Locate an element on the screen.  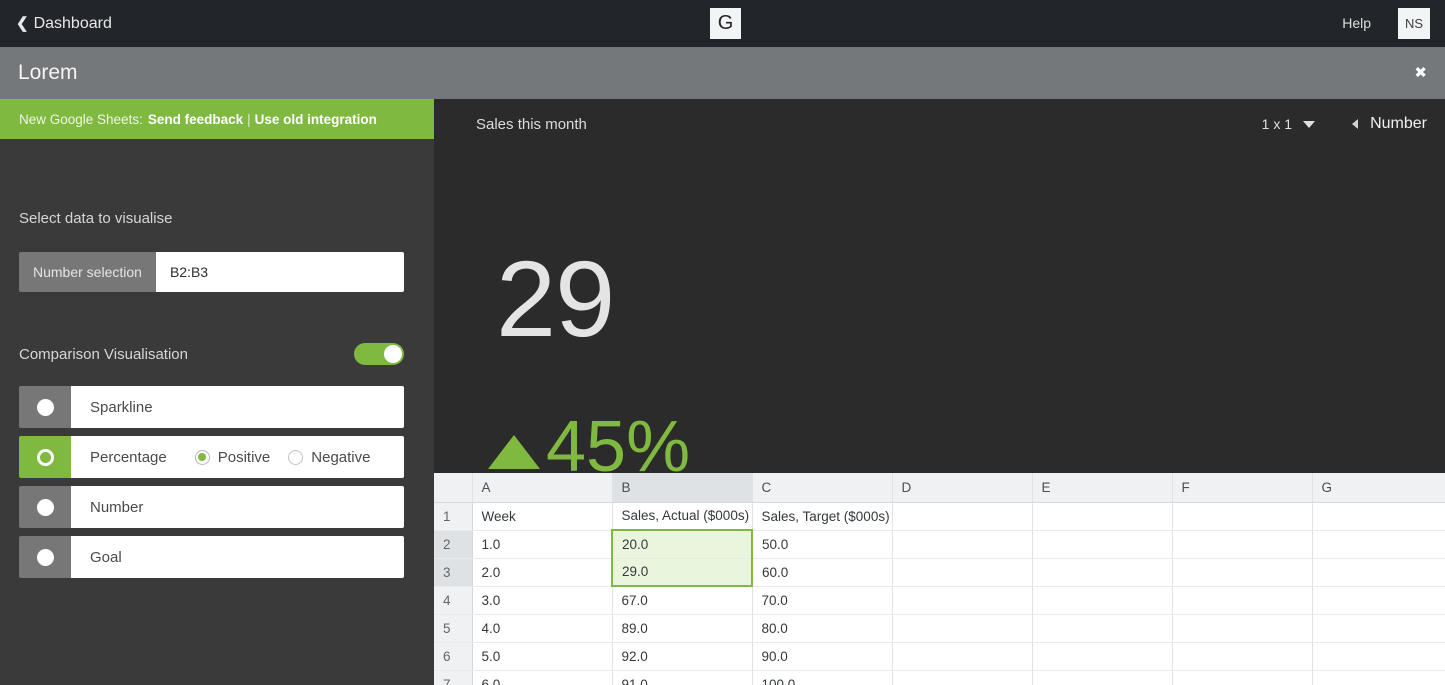
table-row: 7 6.0 91.0 100.0 is located at coordinates (939, 677).